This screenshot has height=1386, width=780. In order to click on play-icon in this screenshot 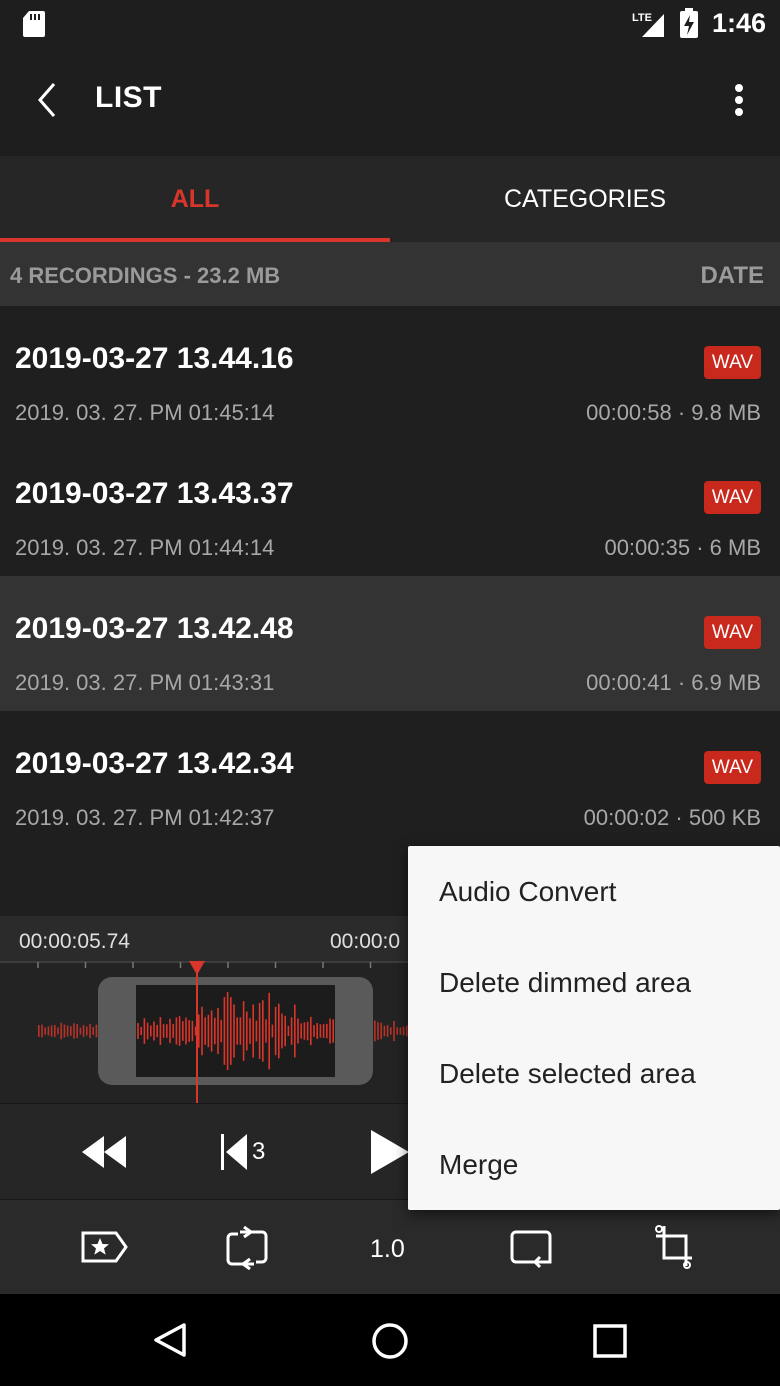, I will do `click(389, 1152)`.